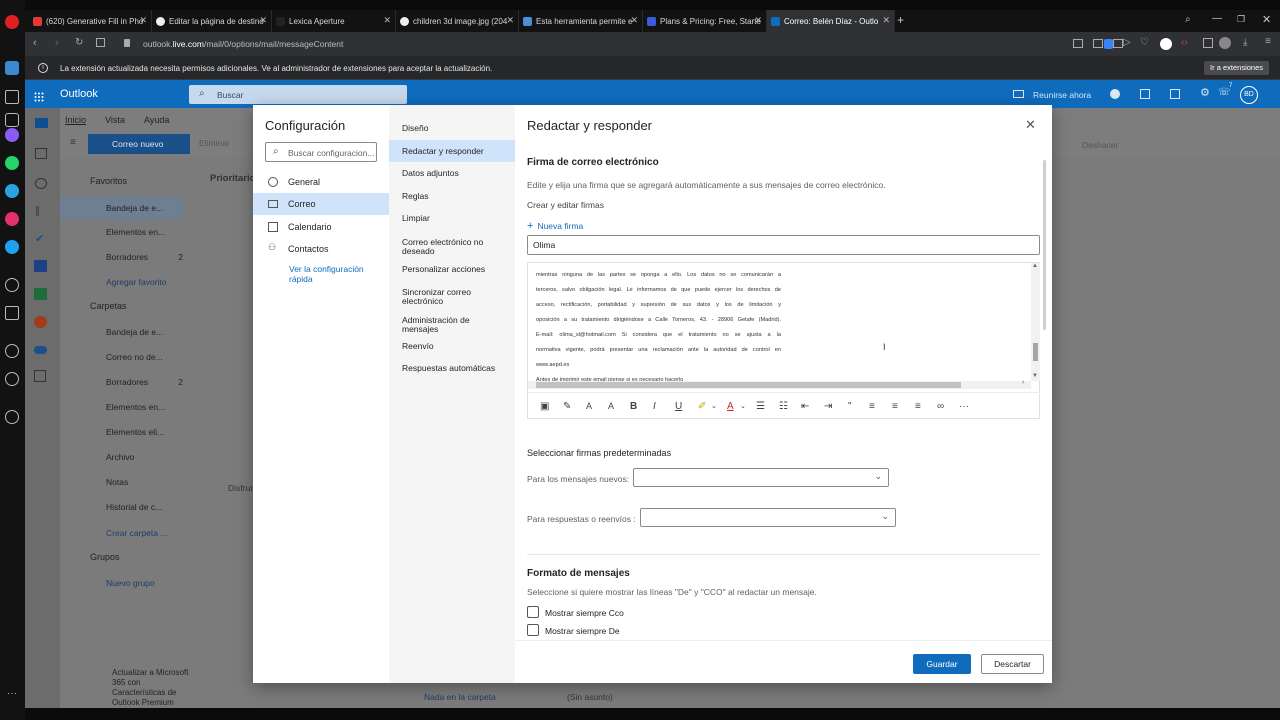 Image resolution: width=1280 pixels, height=720 pixels. I want to click on add-favorite-link: Agregar favorito, so click(136, 282).